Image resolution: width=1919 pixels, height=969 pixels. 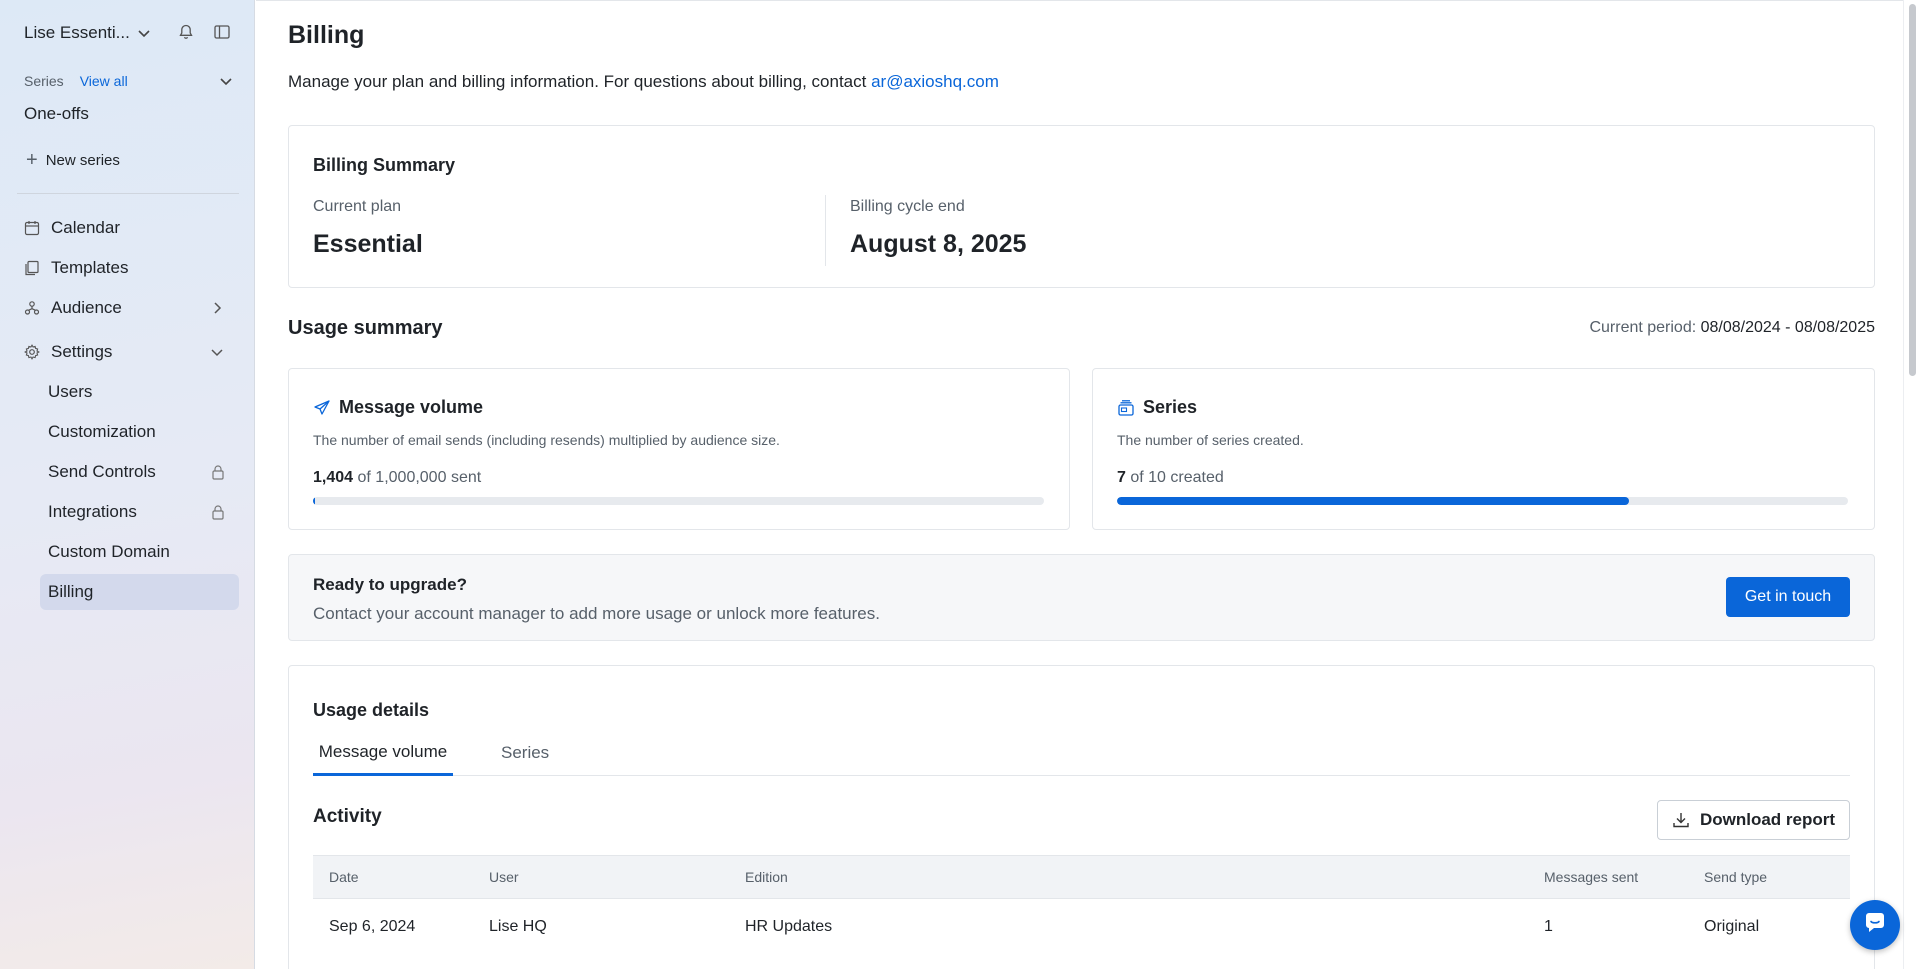 I want to click on usage-summary-title: Usage summary, so click(x=365, y=328).